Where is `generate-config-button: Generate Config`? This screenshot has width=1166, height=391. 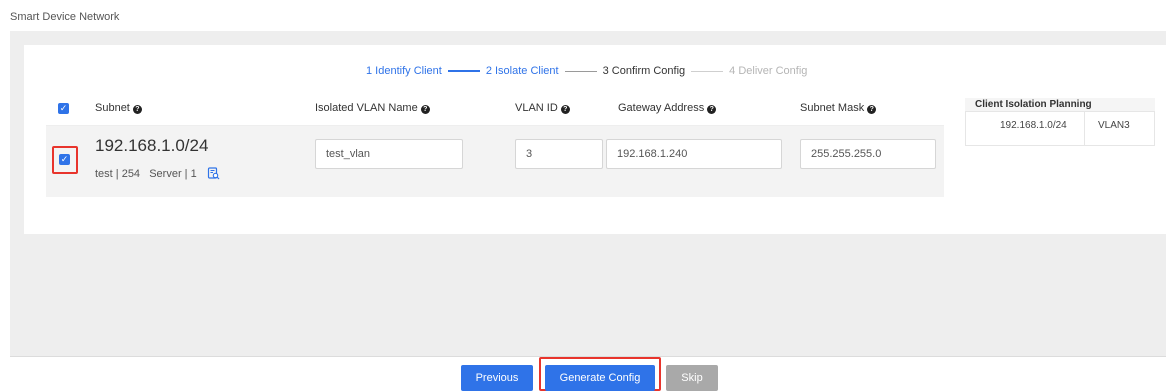 generate-config-button: Generate Config is located at coordinates (600, 378).